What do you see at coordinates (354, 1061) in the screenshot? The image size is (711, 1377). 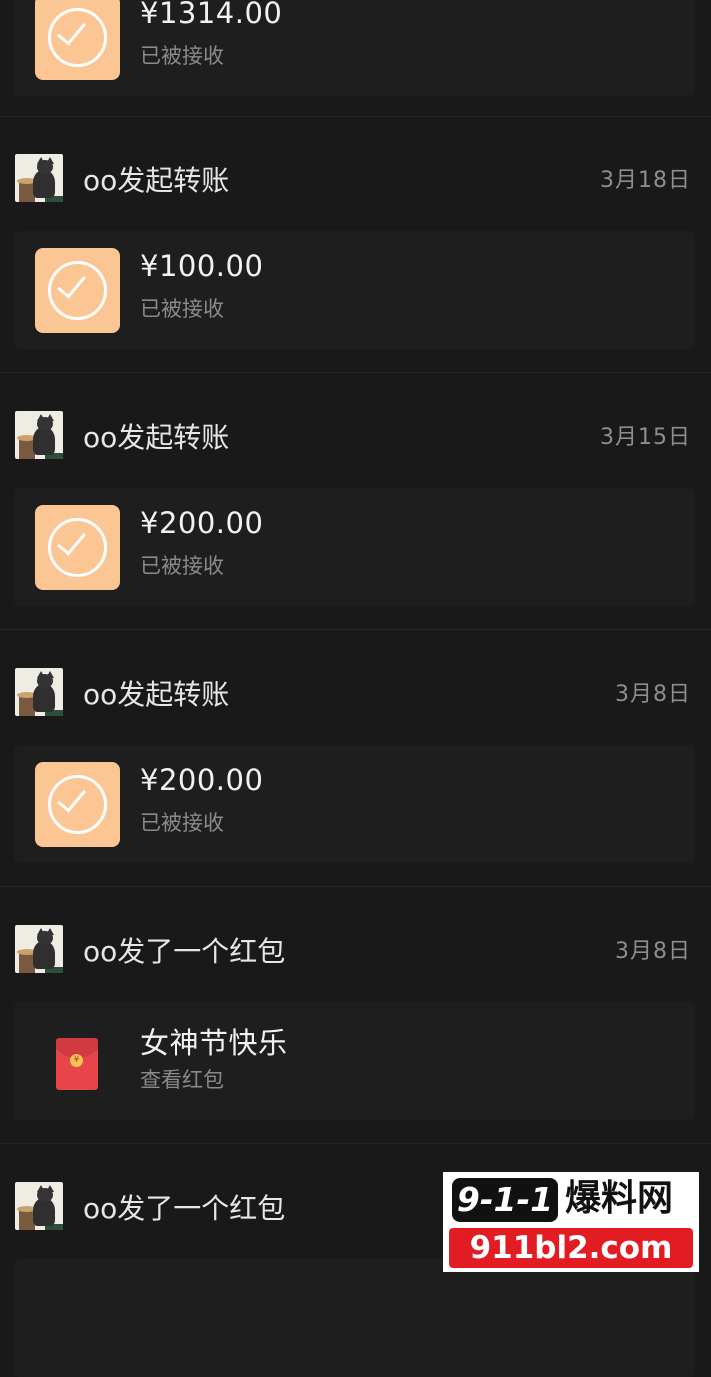 I see `red-packet-card: ¥ 女神节快乐 查看红包` at bounding box center [354, 1061].